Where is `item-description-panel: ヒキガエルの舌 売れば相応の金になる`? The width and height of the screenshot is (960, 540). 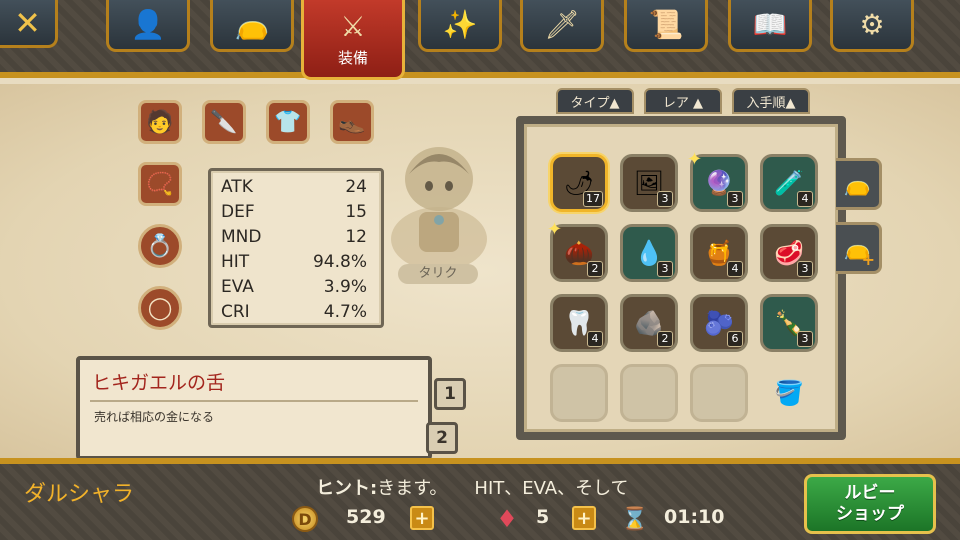 item-description-panel: ヒキガエルの舌 売れば相応の金になる is located at coordinates (254, 408).